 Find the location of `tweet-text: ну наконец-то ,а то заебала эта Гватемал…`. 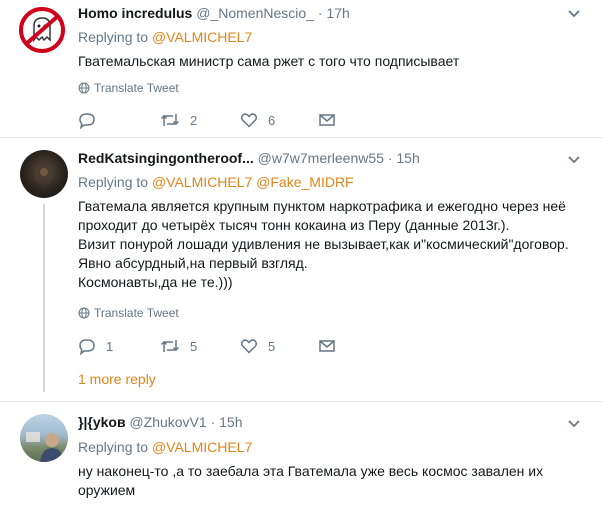

tweet-text: ну наконец-то ,а то заебала эта Гватемал… is located at coordinates (328, 481).